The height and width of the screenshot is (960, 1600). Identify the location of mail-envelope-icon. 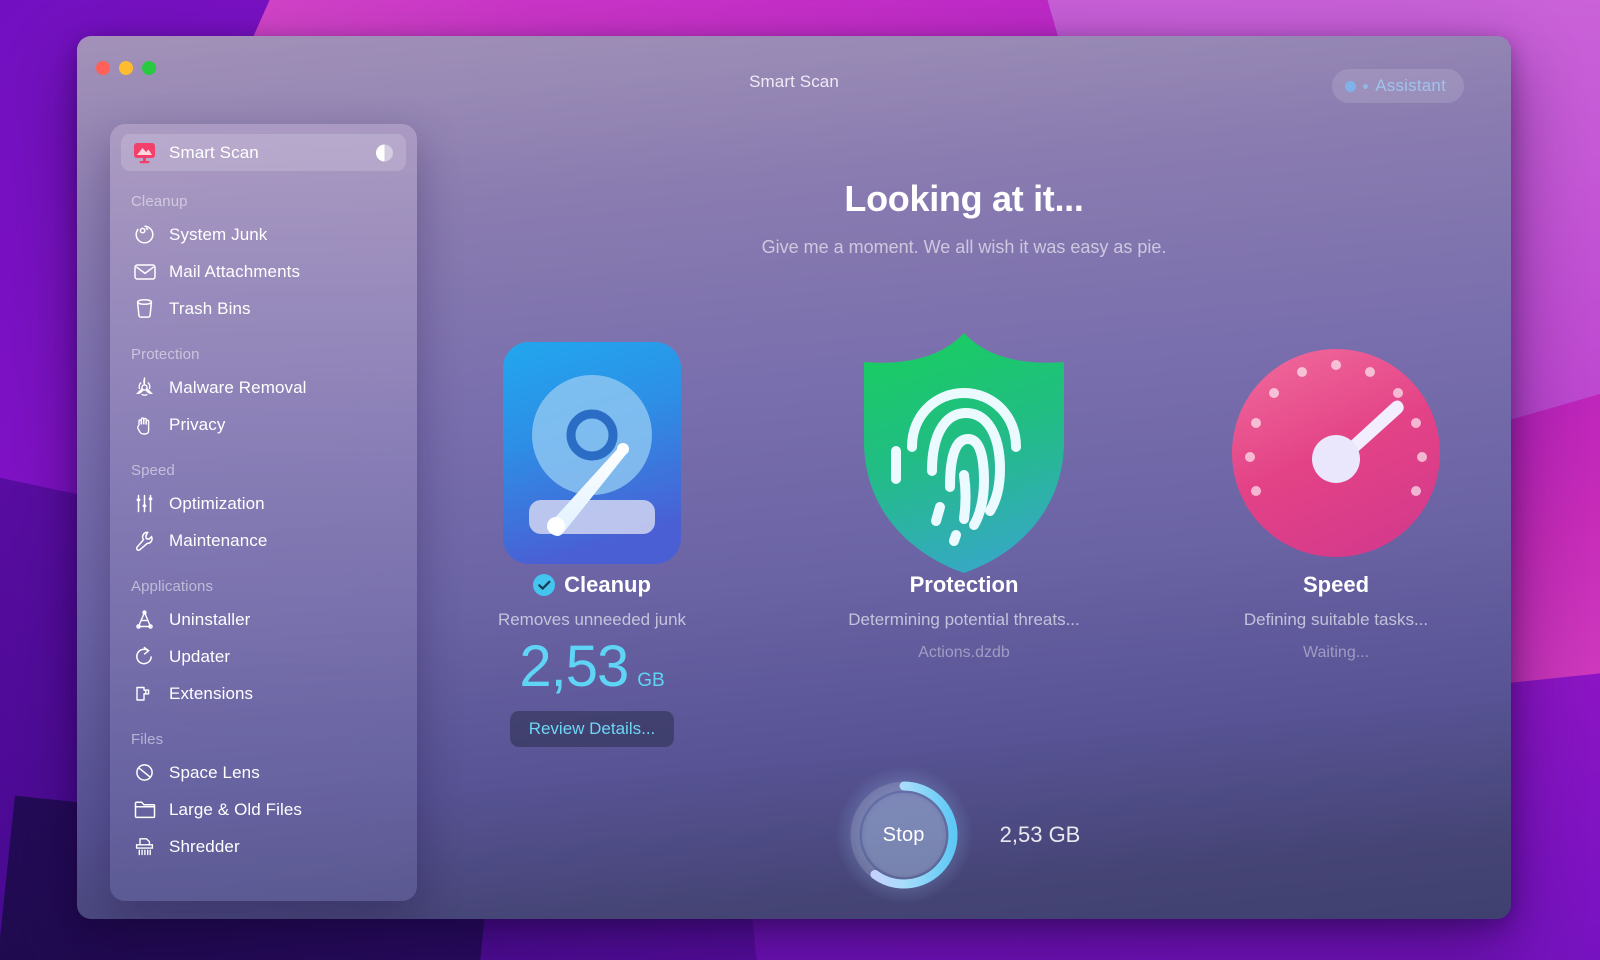
(144, 272).